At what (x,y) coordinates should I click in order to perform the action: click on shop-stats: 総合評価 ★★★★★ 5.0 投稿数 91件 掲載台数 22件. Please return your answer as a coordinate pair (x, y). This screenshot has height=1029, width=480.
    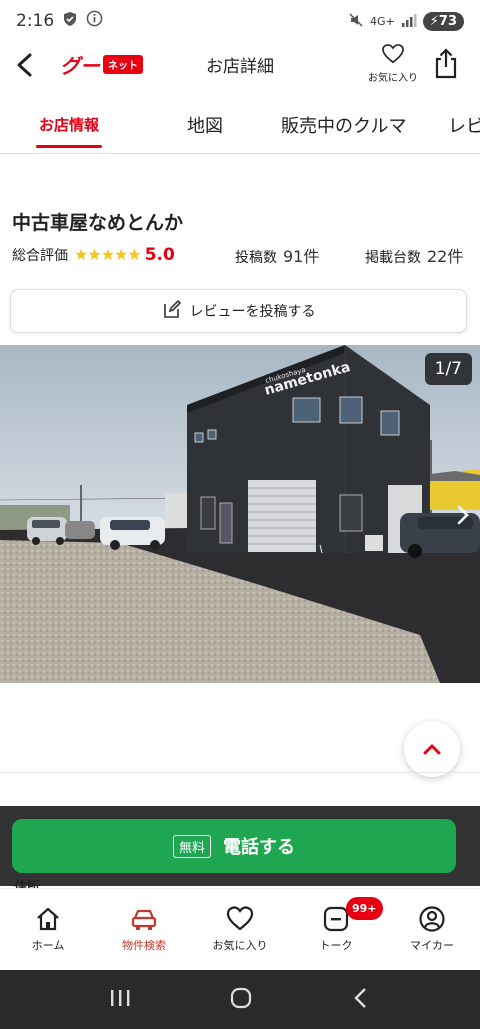
    Looking at the image, I should click on (240, 255).